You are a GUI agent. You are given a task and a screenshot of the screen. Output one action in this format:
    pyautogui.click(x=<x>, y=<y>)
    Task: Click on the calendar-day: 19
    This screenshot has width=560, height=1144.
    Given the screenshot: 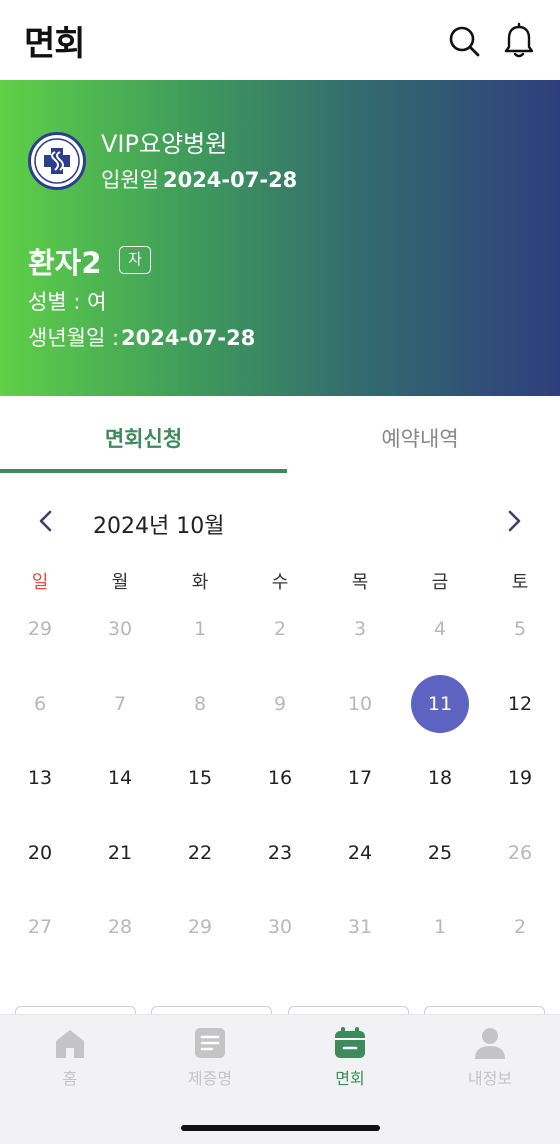 What is the action you would take?
    pyautogui.click(x=520, y=778)
    